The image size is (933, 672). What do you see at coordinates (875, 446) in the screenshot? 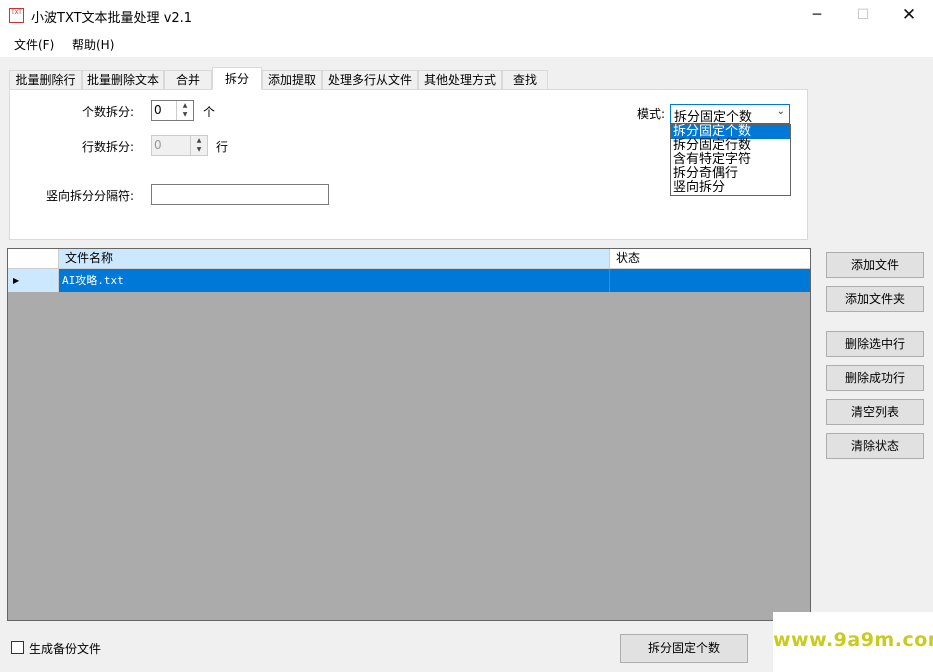
I see `clear-status-button: 清除状态` at bounding box center [875, 446].